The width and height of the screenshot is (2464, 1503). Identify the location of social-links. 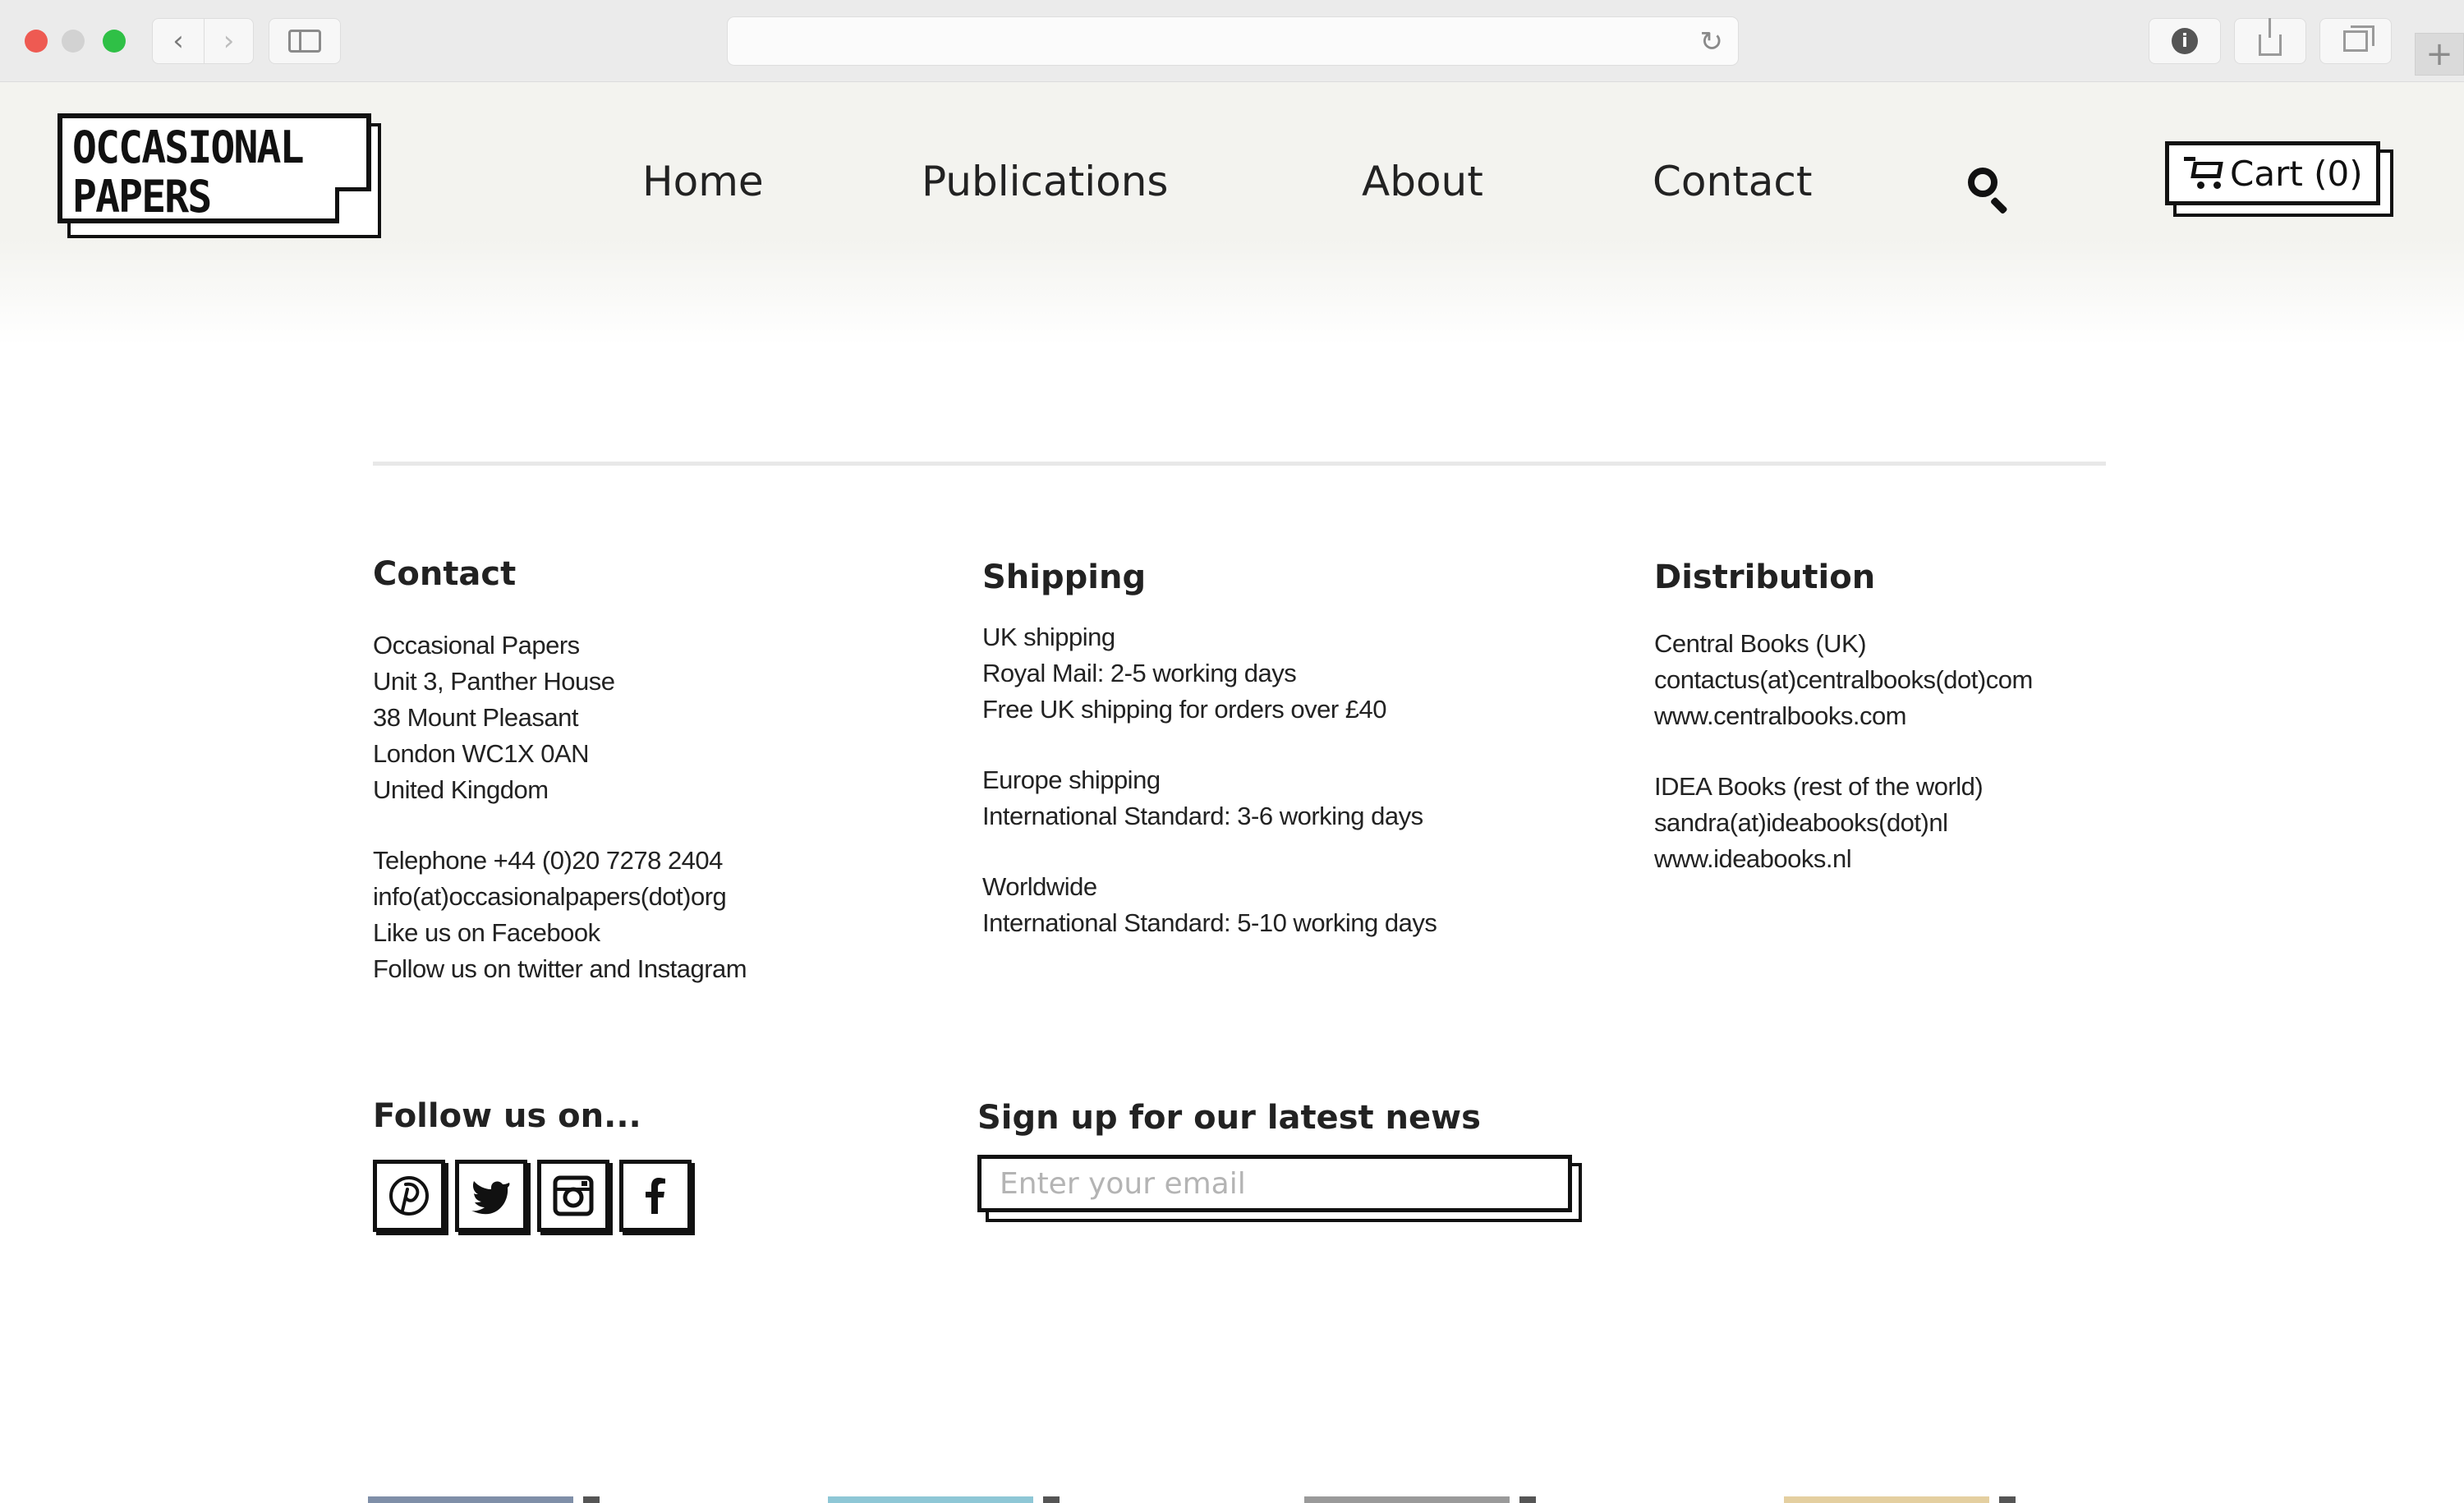
(532, 1196).